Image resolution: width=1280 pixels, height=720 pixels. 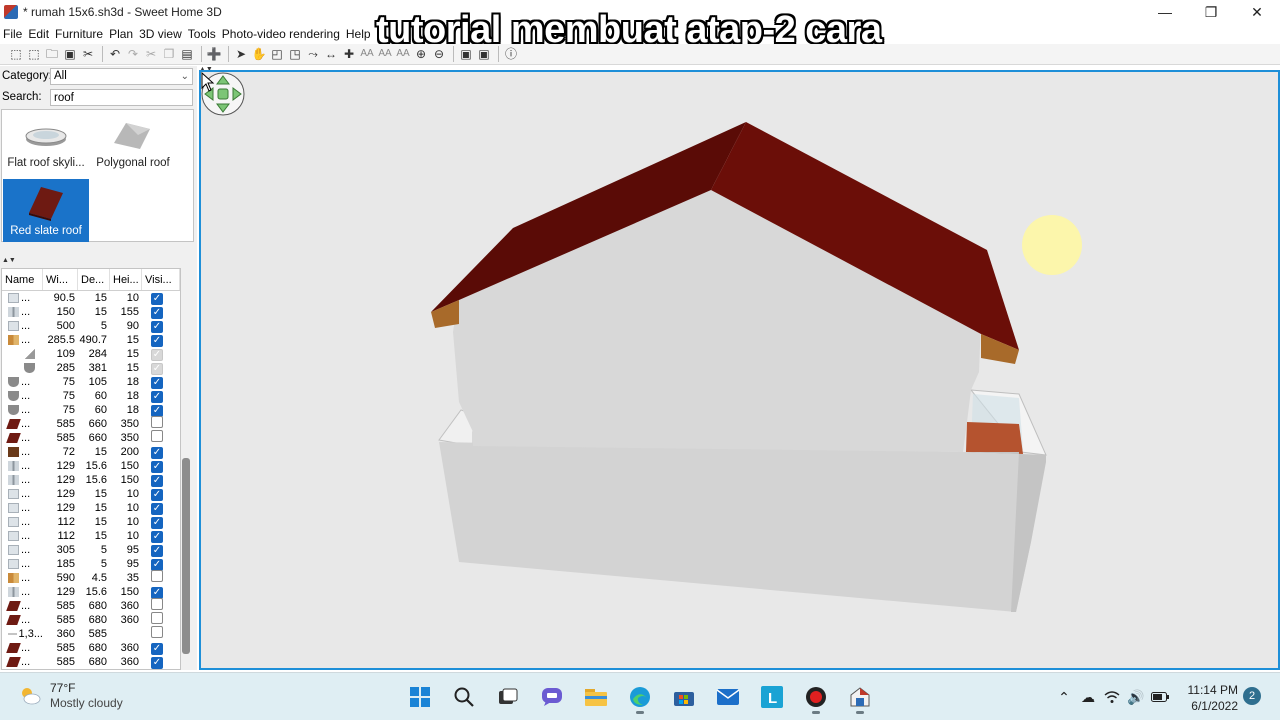 I want to click on furniture-table-scrollbar, so click(x=186, y=469).